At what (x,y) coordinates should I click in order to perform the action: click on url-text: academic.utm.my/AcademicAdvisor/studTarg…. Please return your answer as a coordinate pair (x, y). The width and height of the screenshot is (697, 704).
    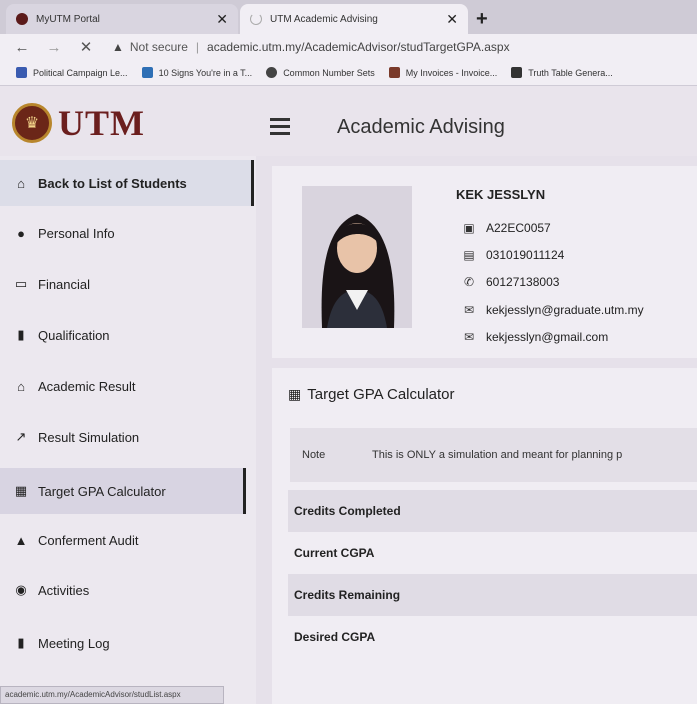
    Looking at the image, I should click on (358, 47).